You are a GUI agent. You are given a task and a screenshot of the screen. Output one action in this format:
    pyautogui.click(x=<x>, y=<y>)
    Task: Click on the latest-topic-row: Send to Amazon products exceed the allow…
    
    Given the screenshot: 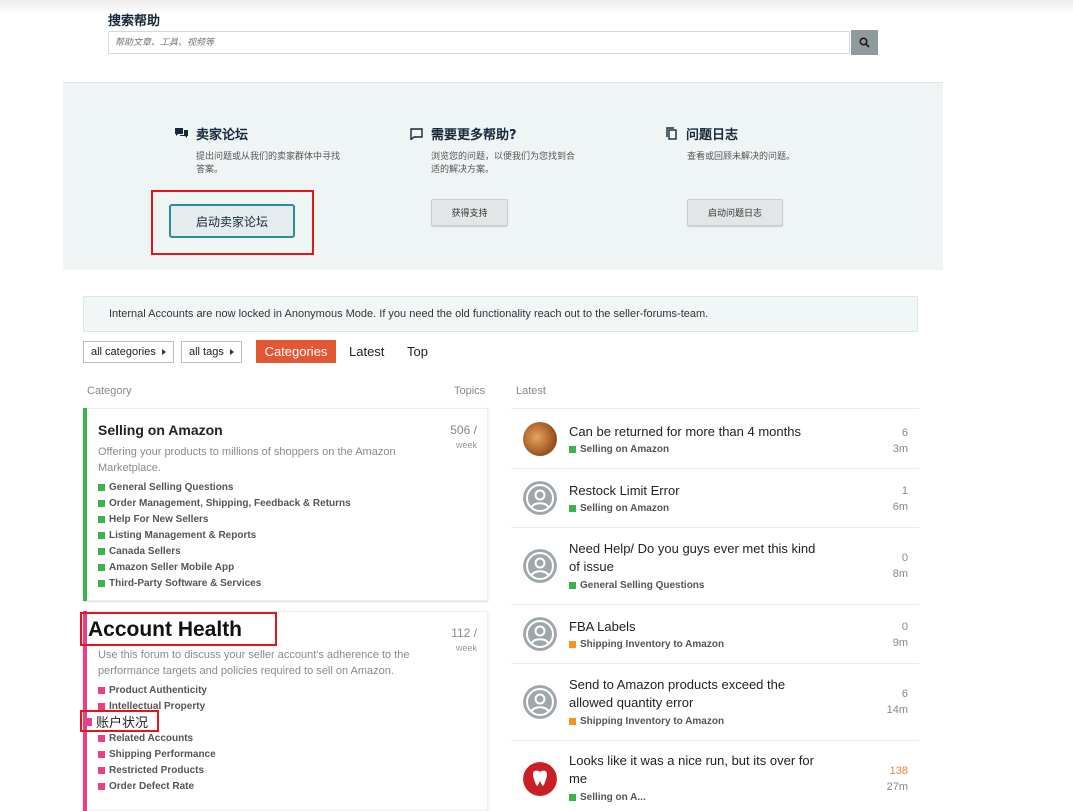 What is the action you would take?
    pyautogui.click(x=715, y=702)
    